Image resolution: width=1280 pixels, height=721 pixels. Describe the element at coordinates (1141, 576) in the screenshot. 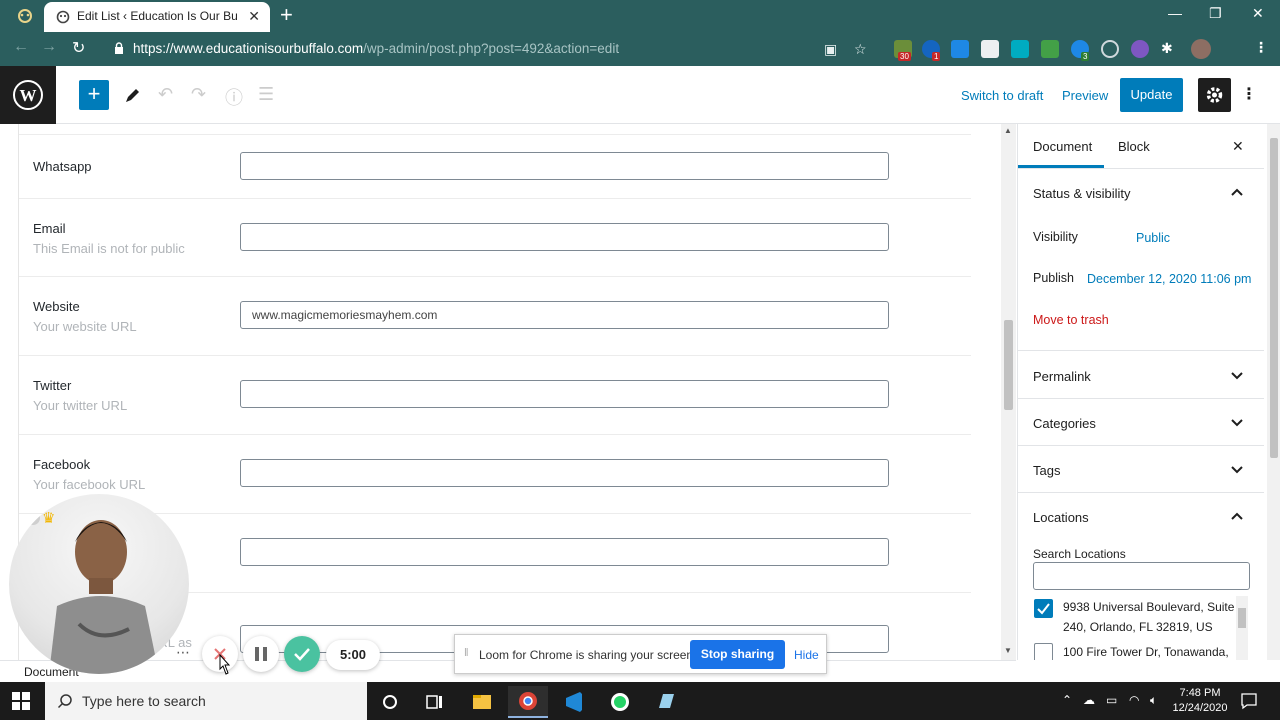

I see `search-locations-input` at that location.